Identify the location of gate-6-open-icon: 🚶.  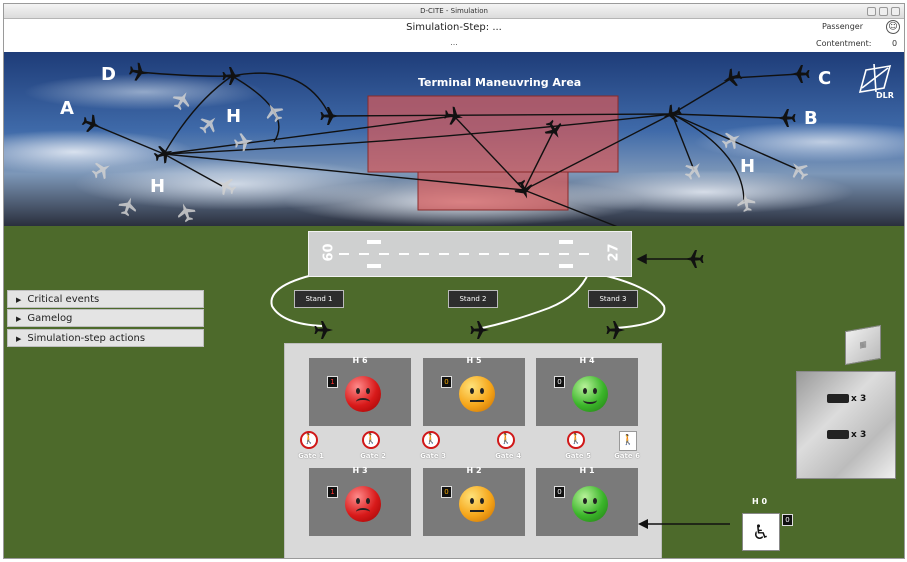
(628, 441).